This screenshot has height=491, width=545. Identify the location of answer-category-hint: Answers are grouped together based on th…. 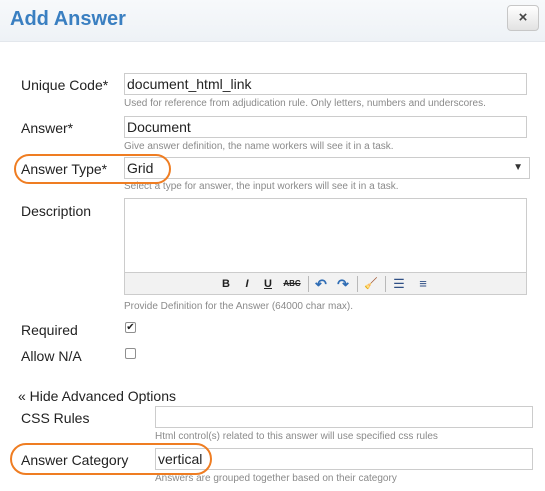
(276, 478).